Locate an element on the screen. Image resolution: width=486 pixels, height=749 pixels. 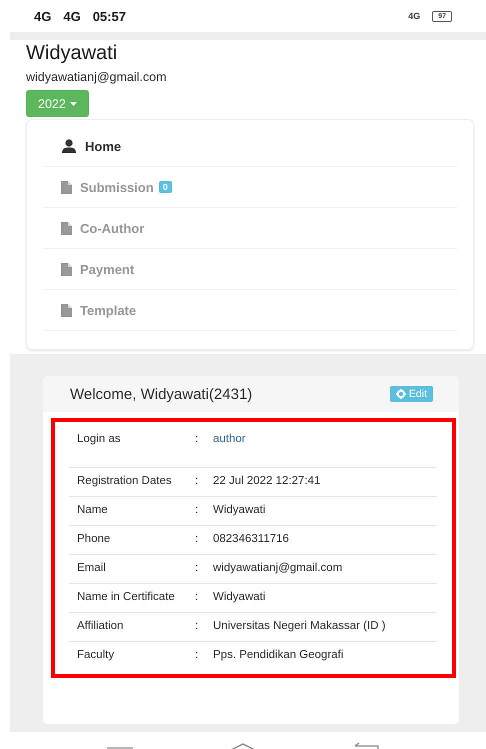
user-email: widyawatianj@gmail.com is located at coordinates (97, 77).